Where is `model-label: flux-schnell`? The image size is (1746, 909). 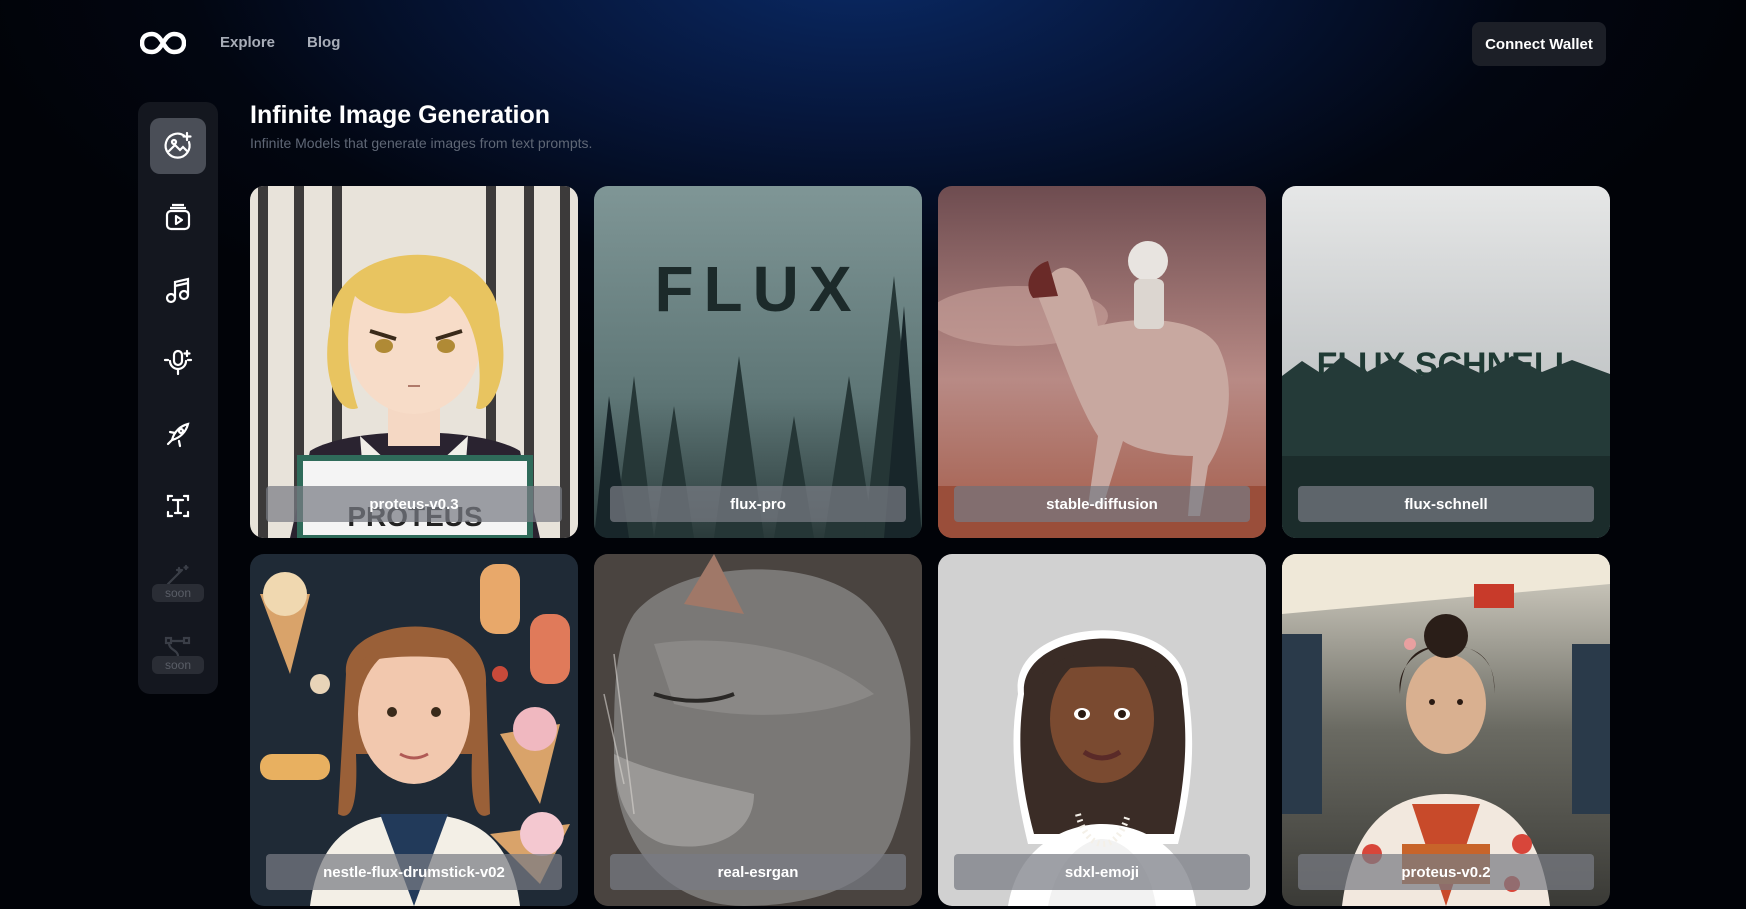 model-label: flux-schnell is located at coordinates (1446, 504).